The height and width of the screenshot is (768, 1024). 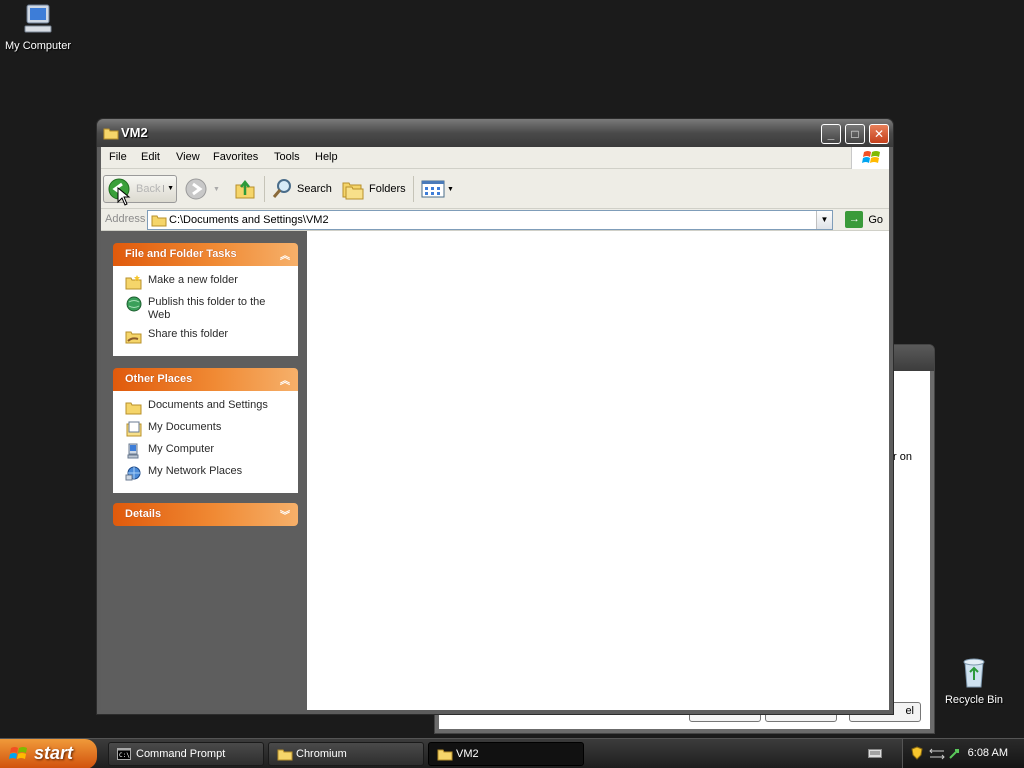 What do you see at coordinates (54, 753) in the screenshot?
I see `start-label: start` at bounding box center [54, 753].